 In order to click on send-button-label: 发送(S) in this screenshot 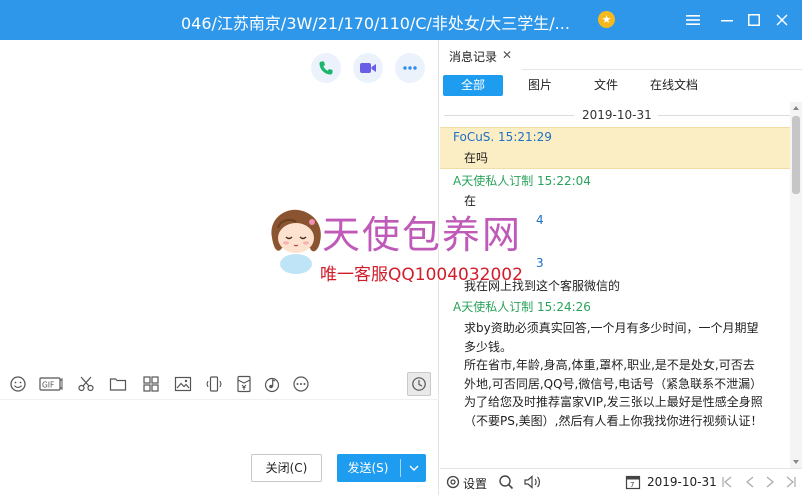, I will do `click(368, 468)`.